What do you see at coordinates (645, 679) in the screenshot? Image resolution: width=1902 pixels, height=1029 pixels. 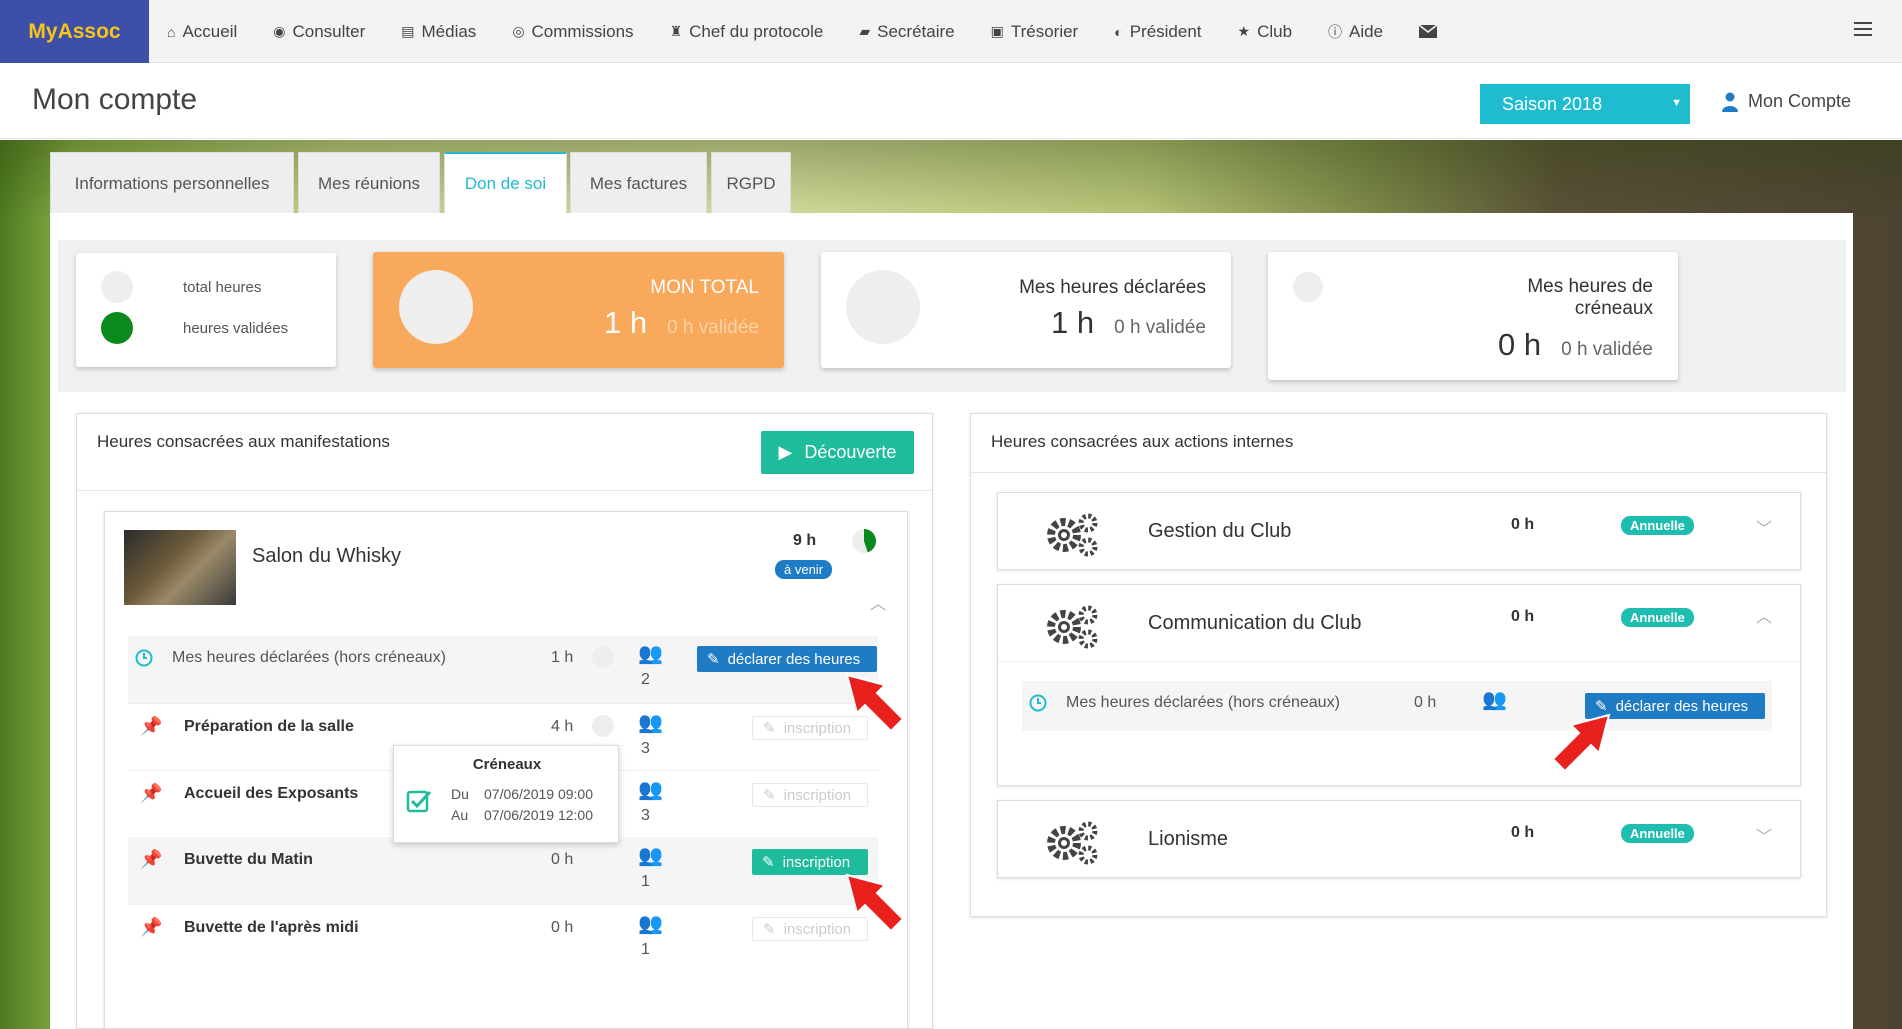 I see `row-count: 2` at bounding box center [645, 679].